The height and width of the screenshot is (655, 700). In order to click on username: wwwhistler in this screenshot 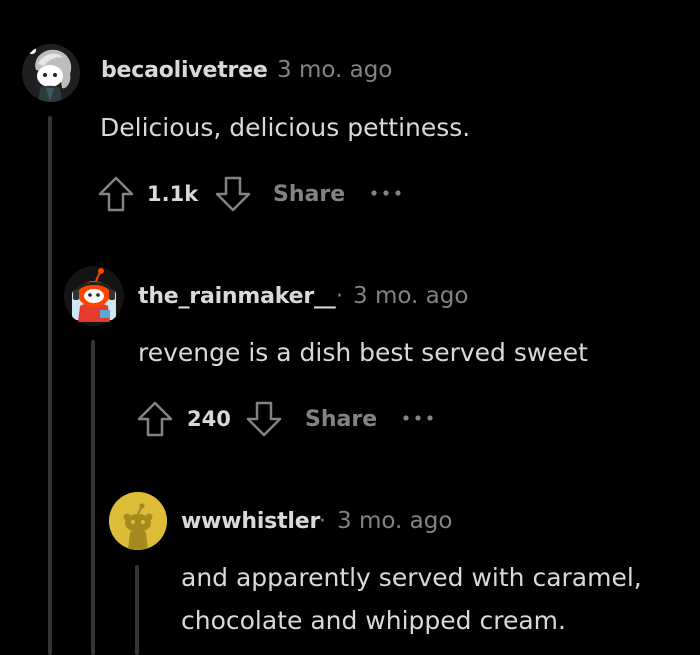, I will do `click(250, 521)`.